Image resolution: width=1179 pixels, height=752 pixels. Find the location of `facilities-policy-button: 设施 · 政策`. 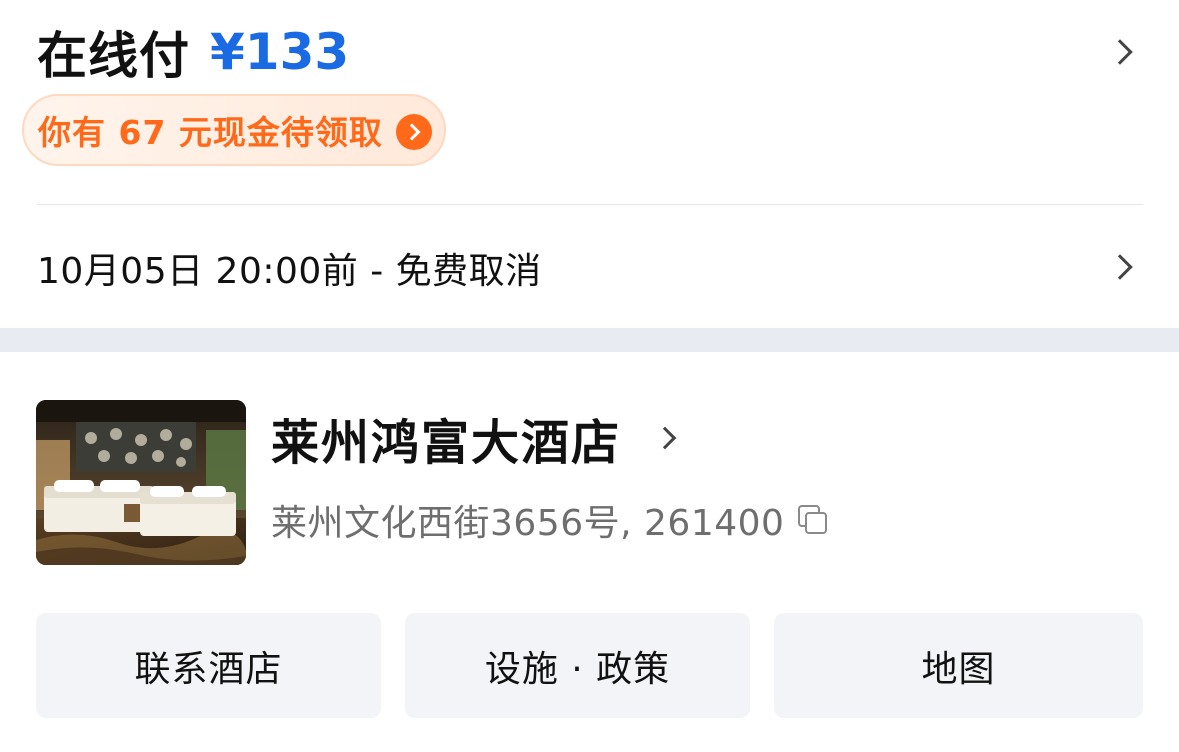

facilities-policy-button: 设施 · 政策 is located at coordinates (577, 665).